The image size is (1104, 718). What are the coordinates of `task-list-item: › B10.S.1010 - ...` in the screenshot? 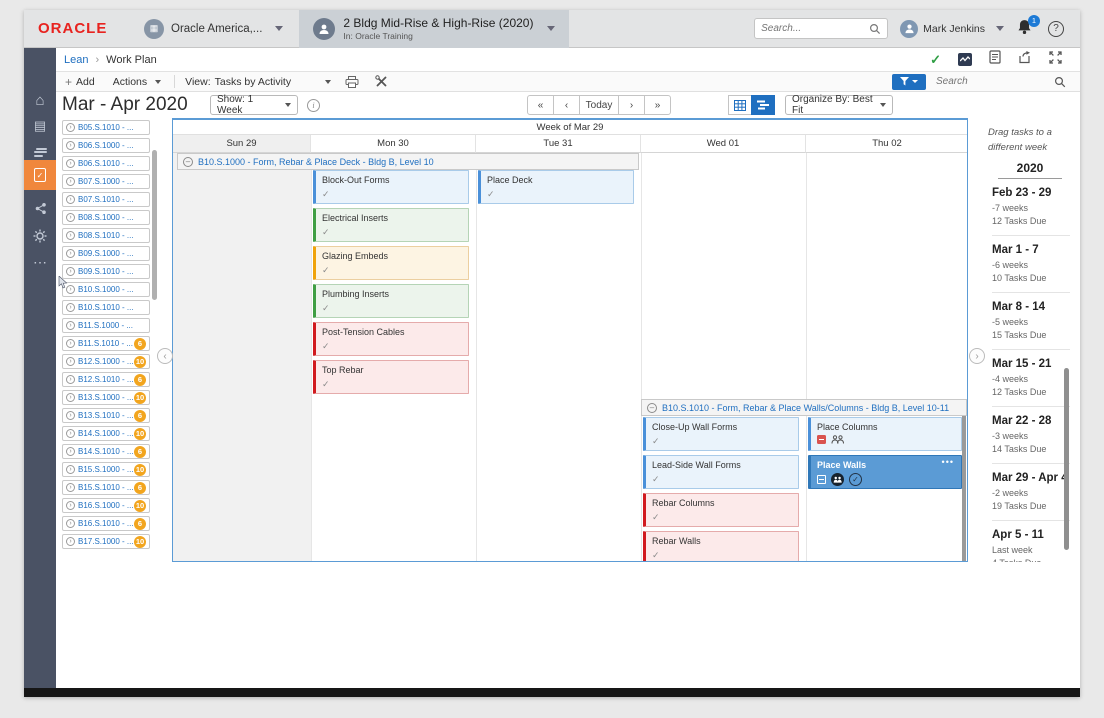 It's located at (106, 307).